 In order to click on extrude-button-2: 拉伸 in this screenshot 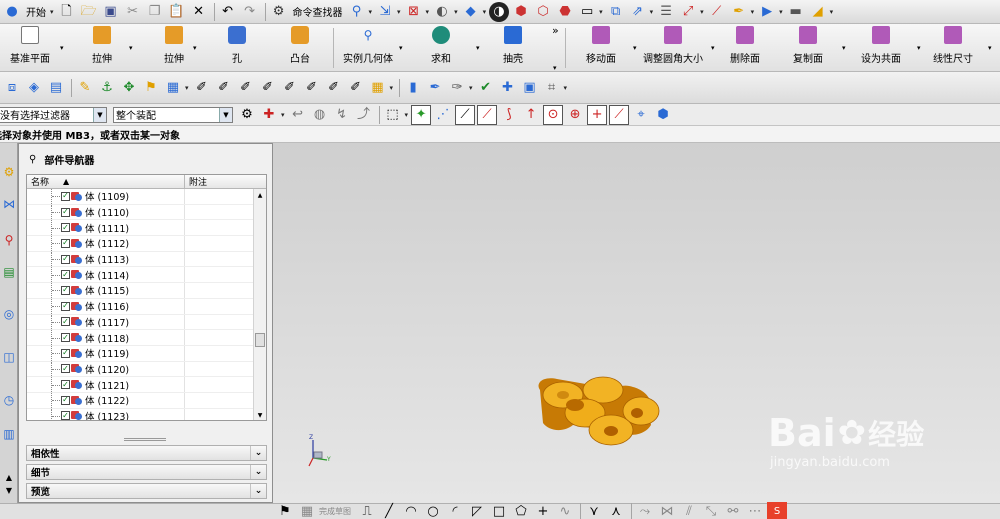, I will do `click(174, 45)`.